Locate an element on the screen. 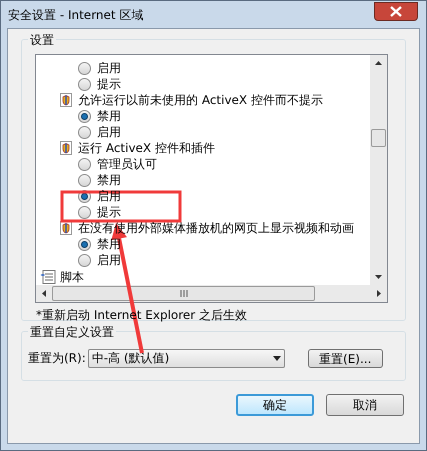 This screenshot has height=451, width=427. dropdown-value: 中-高 (默认值) is located at coordinates (131, 358).